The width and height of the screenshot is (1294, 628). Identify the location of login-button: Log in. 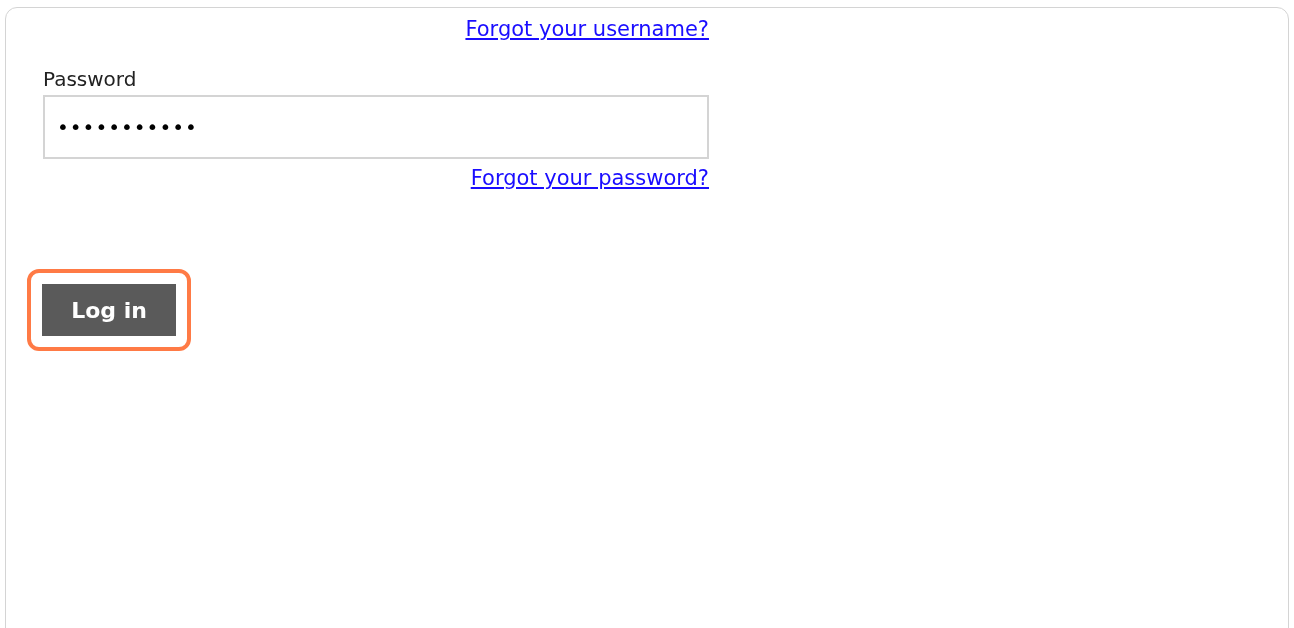
(109, 310).